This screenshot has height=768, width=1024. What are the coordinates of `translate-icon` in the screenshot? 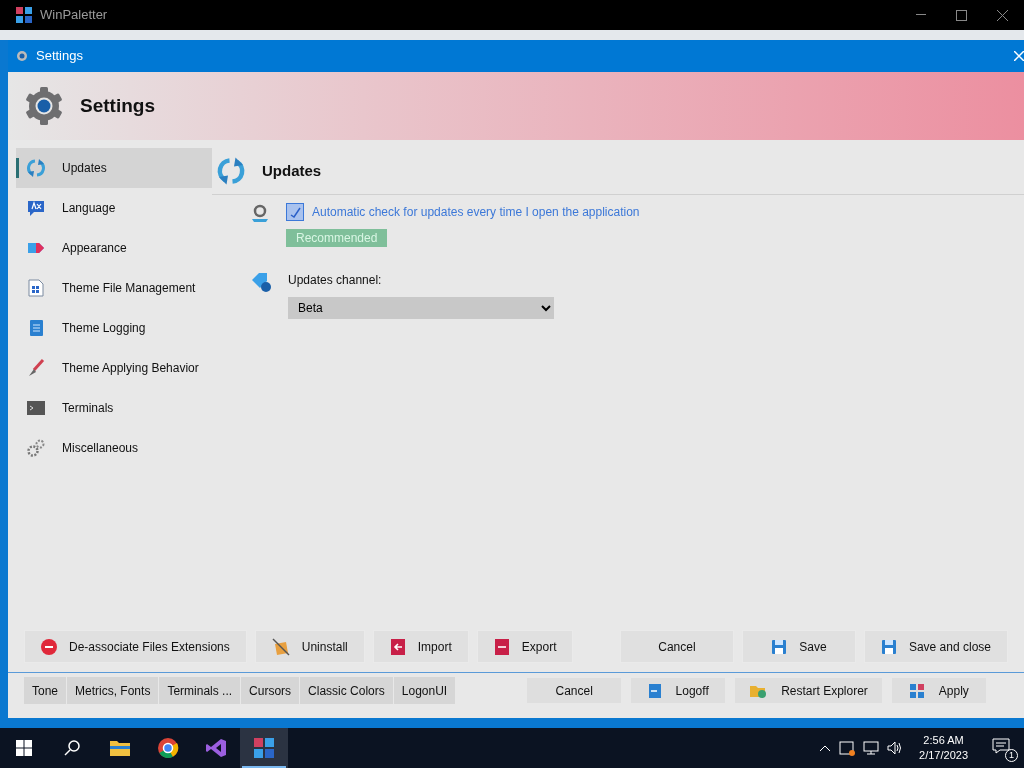 It's located at (36, 208).